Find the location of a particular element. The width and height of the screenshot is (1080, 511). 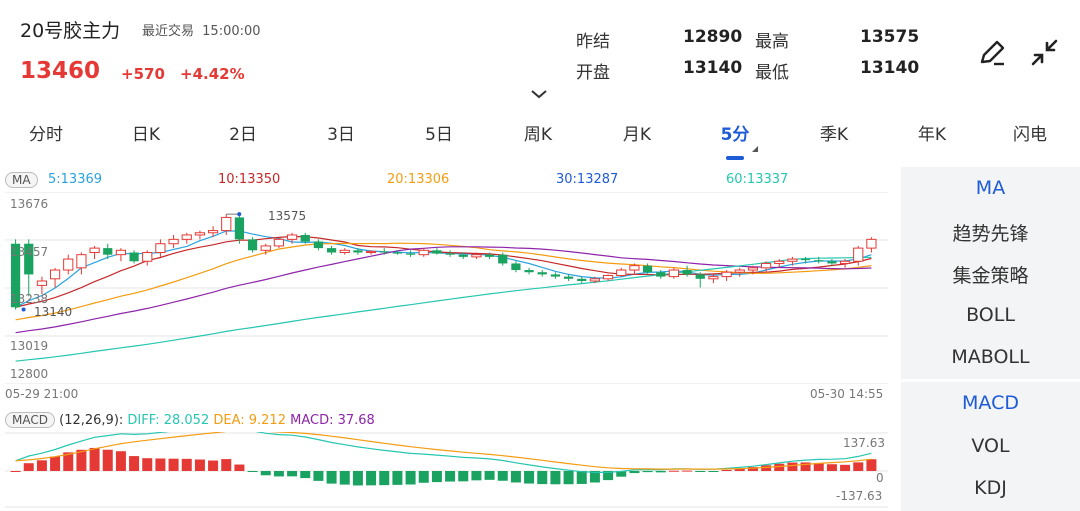

macd-value: MACD: 37.68 is located at coordinates (332, 420).